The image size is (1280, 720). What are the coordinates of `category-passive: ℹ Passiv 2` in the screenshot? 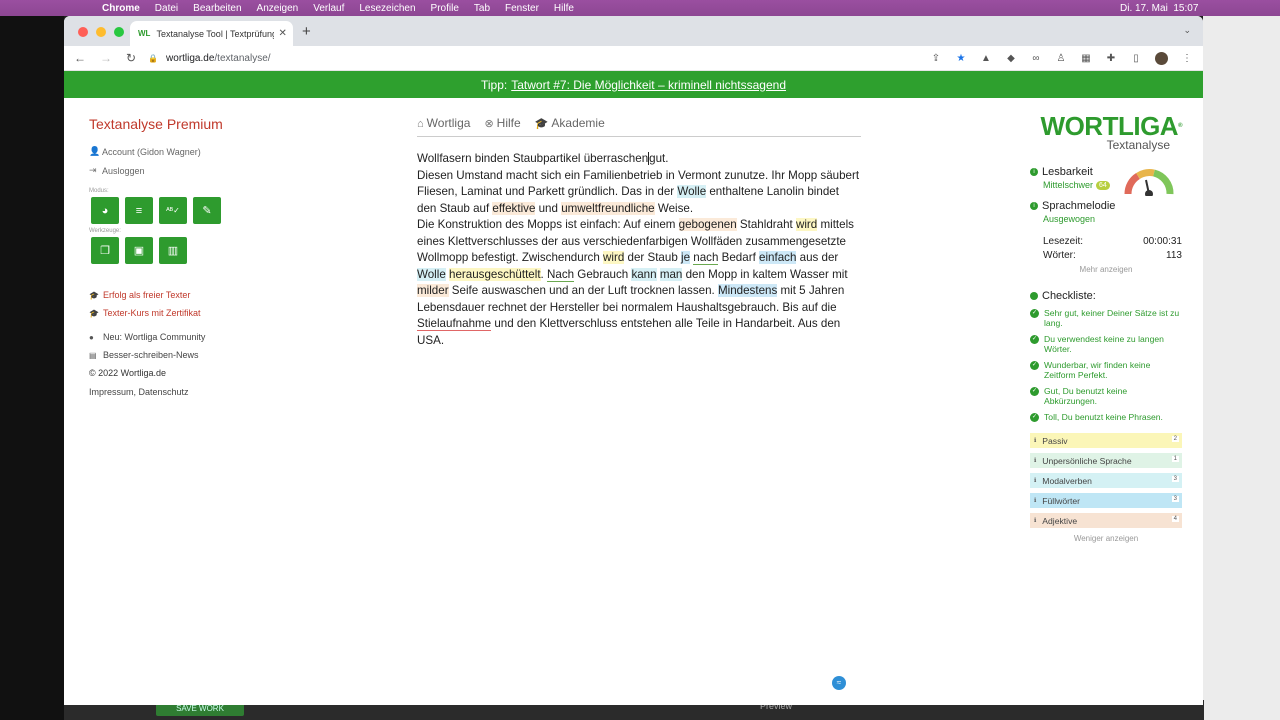 It's located at (1106, 440).